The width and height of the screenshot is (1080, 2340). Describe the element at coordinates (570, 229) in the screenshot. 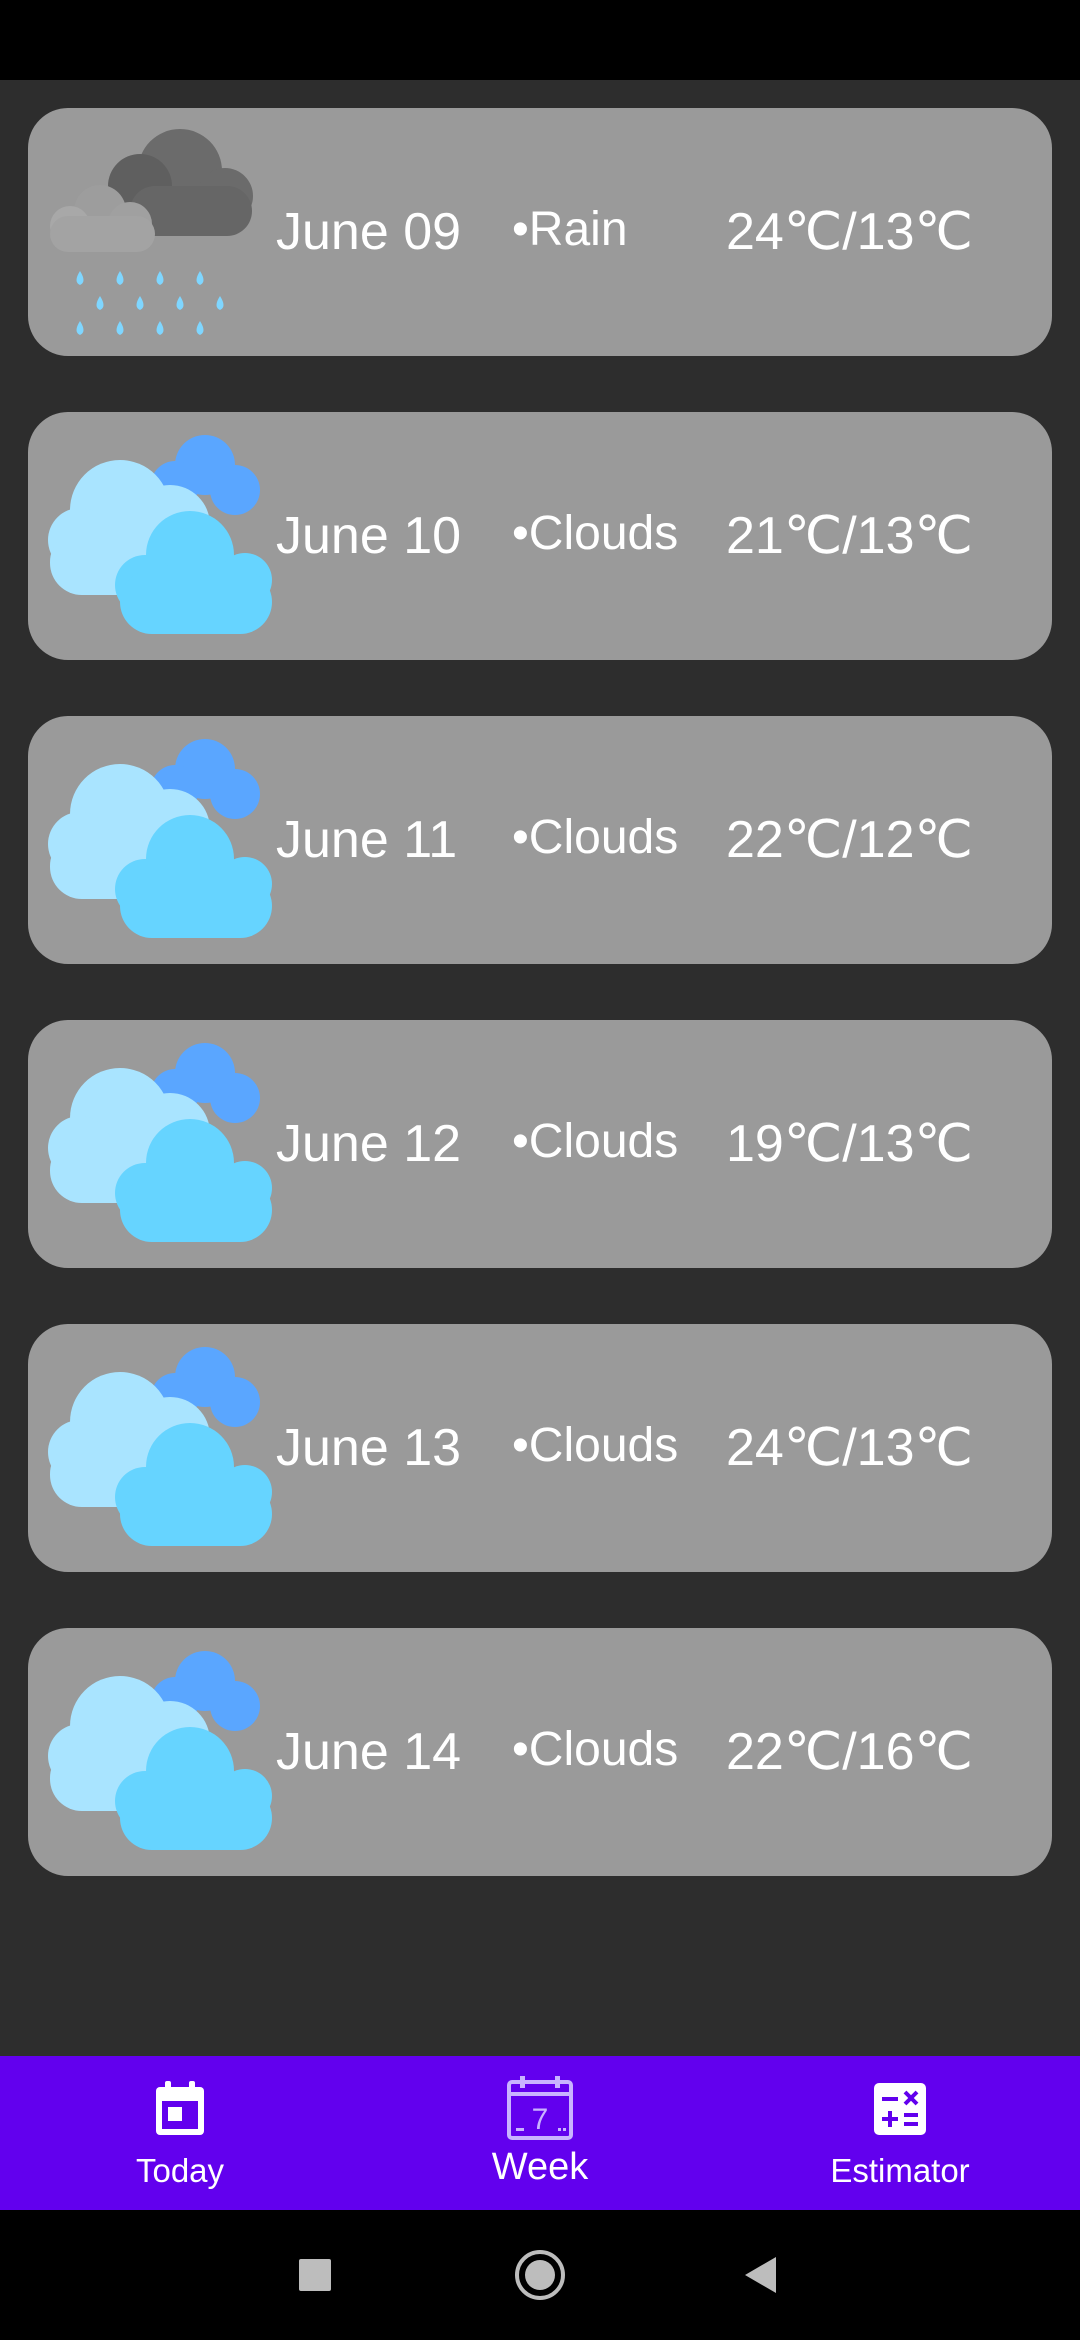

I see `forecast-condition: •Rain` at that location.